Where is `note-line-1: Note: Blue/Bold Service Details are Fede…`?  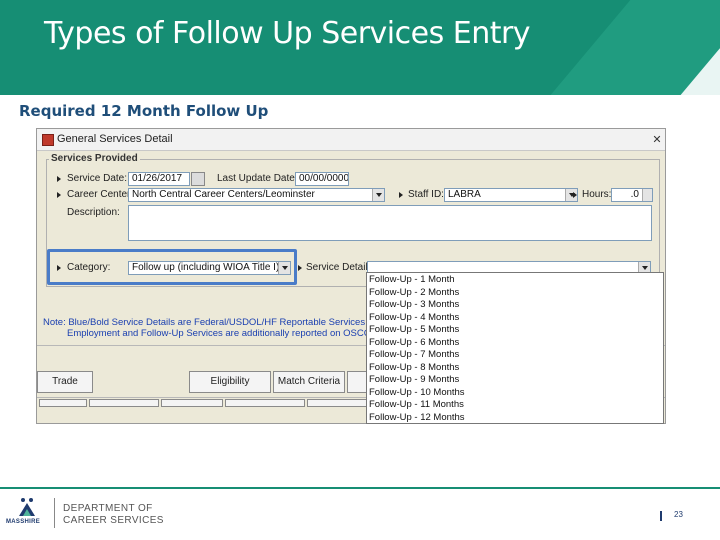
note-line-1: Note: Blue/Bold Service Details are Fede… is located at coordinates (204, 322).